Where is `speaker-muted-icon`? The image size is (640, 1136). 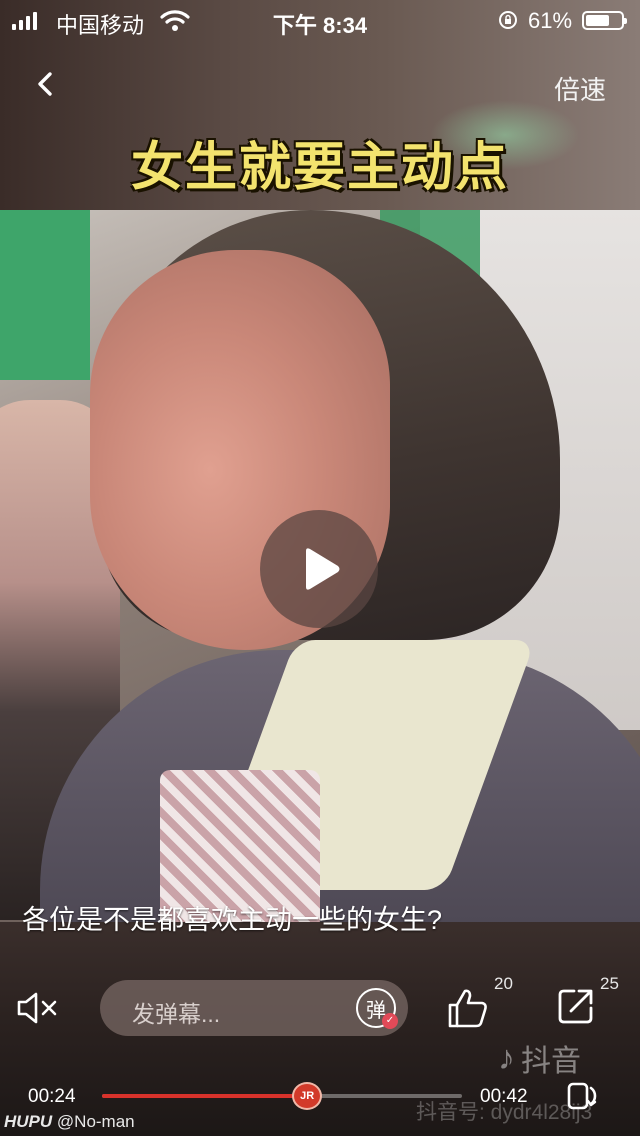
speaker-muted-icon is located at coordinates (38, 1008).